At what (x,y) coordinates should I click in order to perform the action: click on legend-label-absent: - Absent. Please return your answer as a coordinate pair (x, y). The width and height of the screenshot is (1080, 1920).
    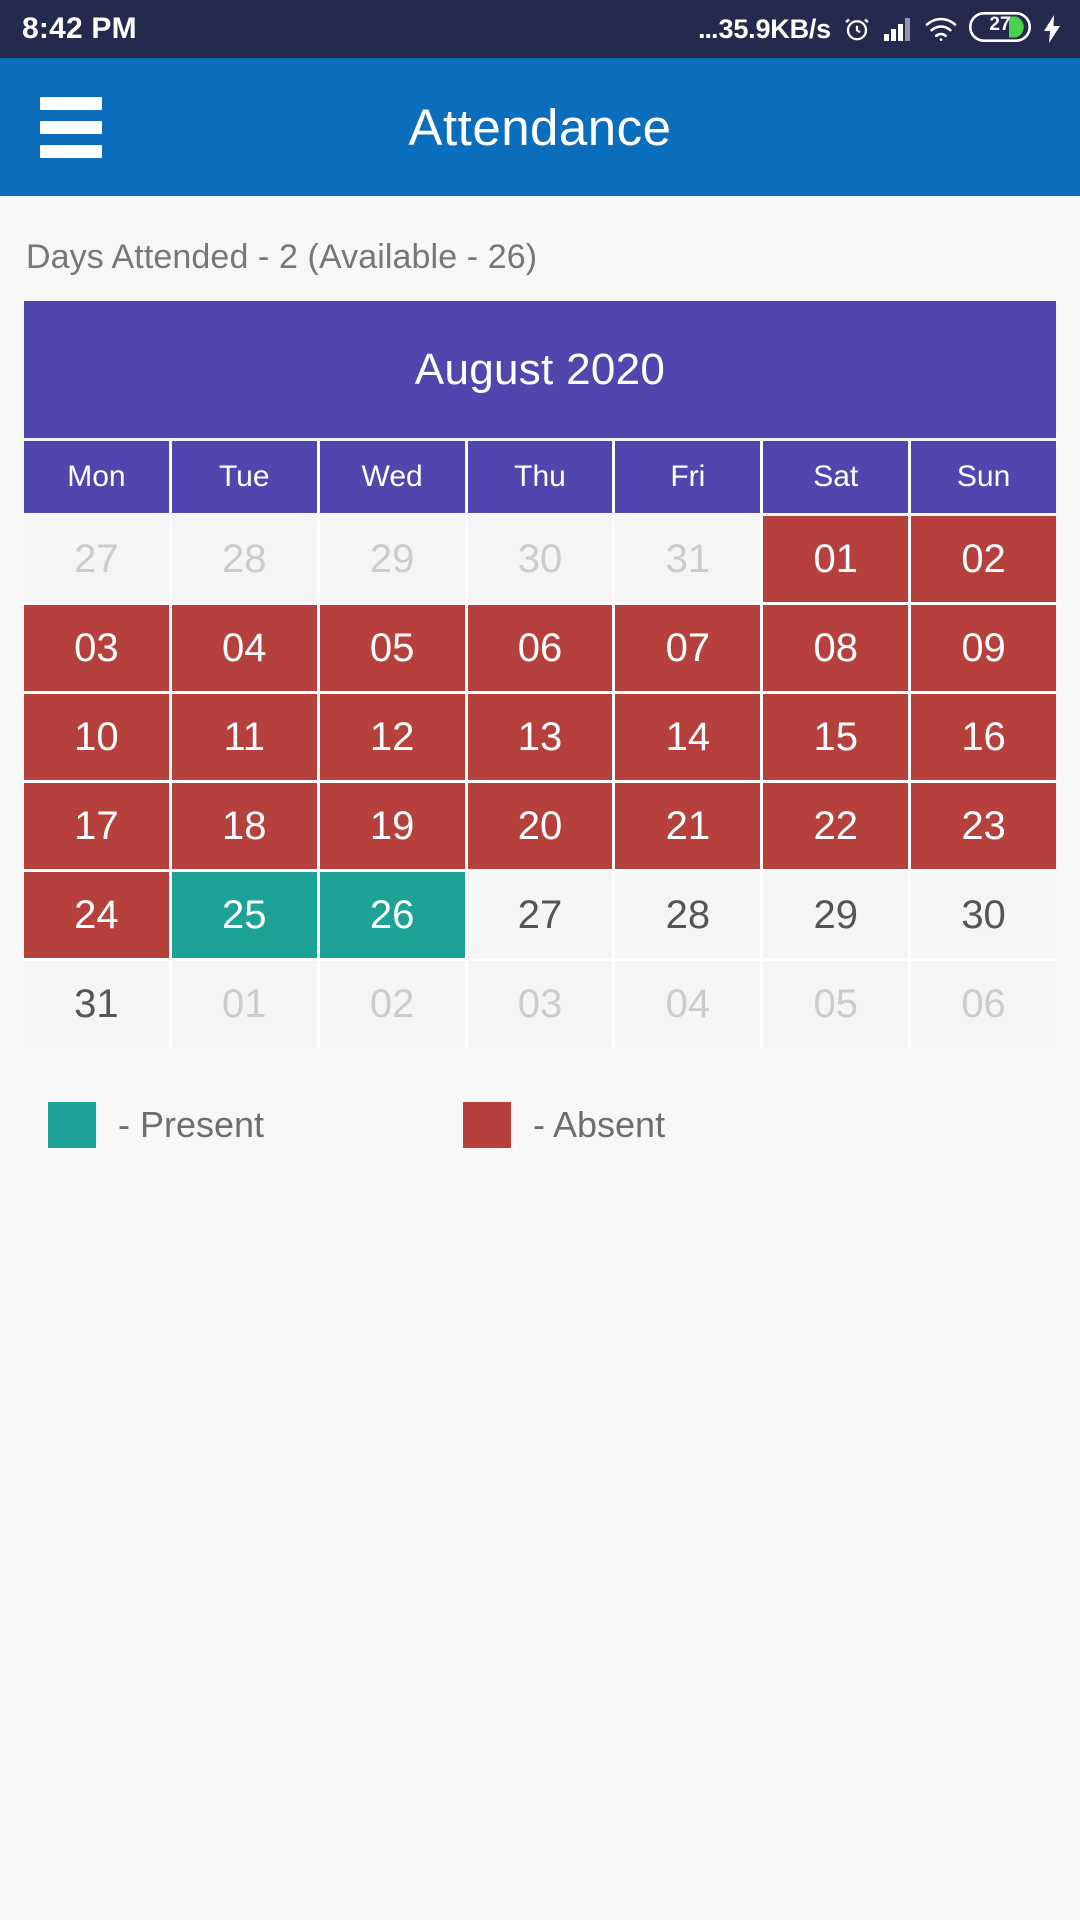
    Looking at the image, I should click on (599, 1124).